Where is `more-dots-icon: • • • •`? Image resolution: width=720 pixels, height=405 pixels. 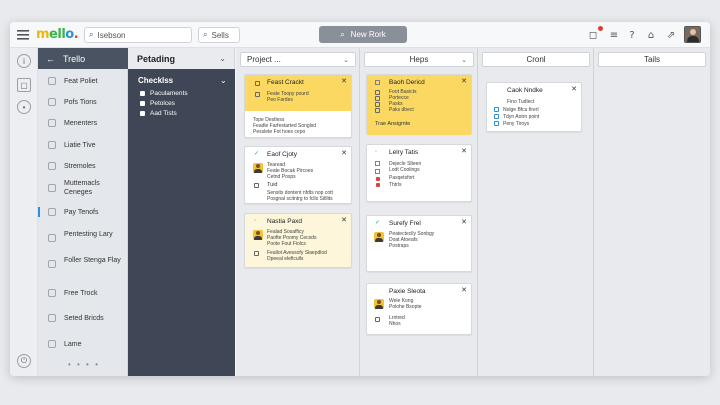 more-dots-icon: • • • • is located at coordinates (84, 364).